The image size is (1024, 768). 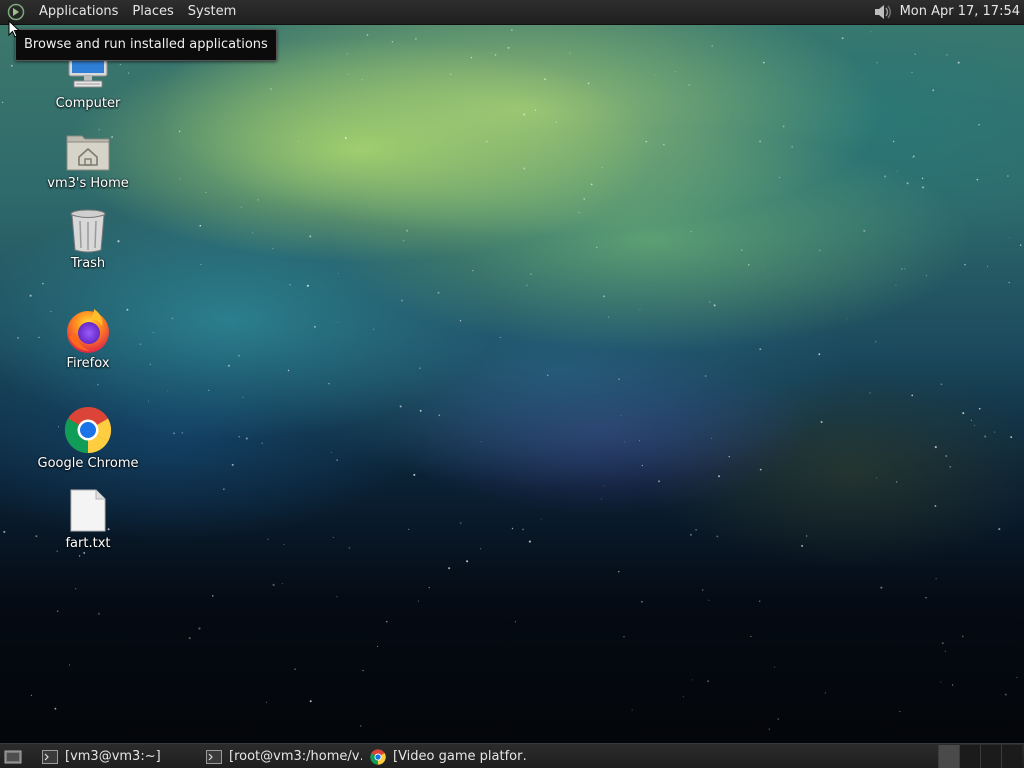 What do you see at coordinates (88, 159) in the screenshot?
I see `desktop-icon-home: vm3's Home` at bounding box center [88, 159].